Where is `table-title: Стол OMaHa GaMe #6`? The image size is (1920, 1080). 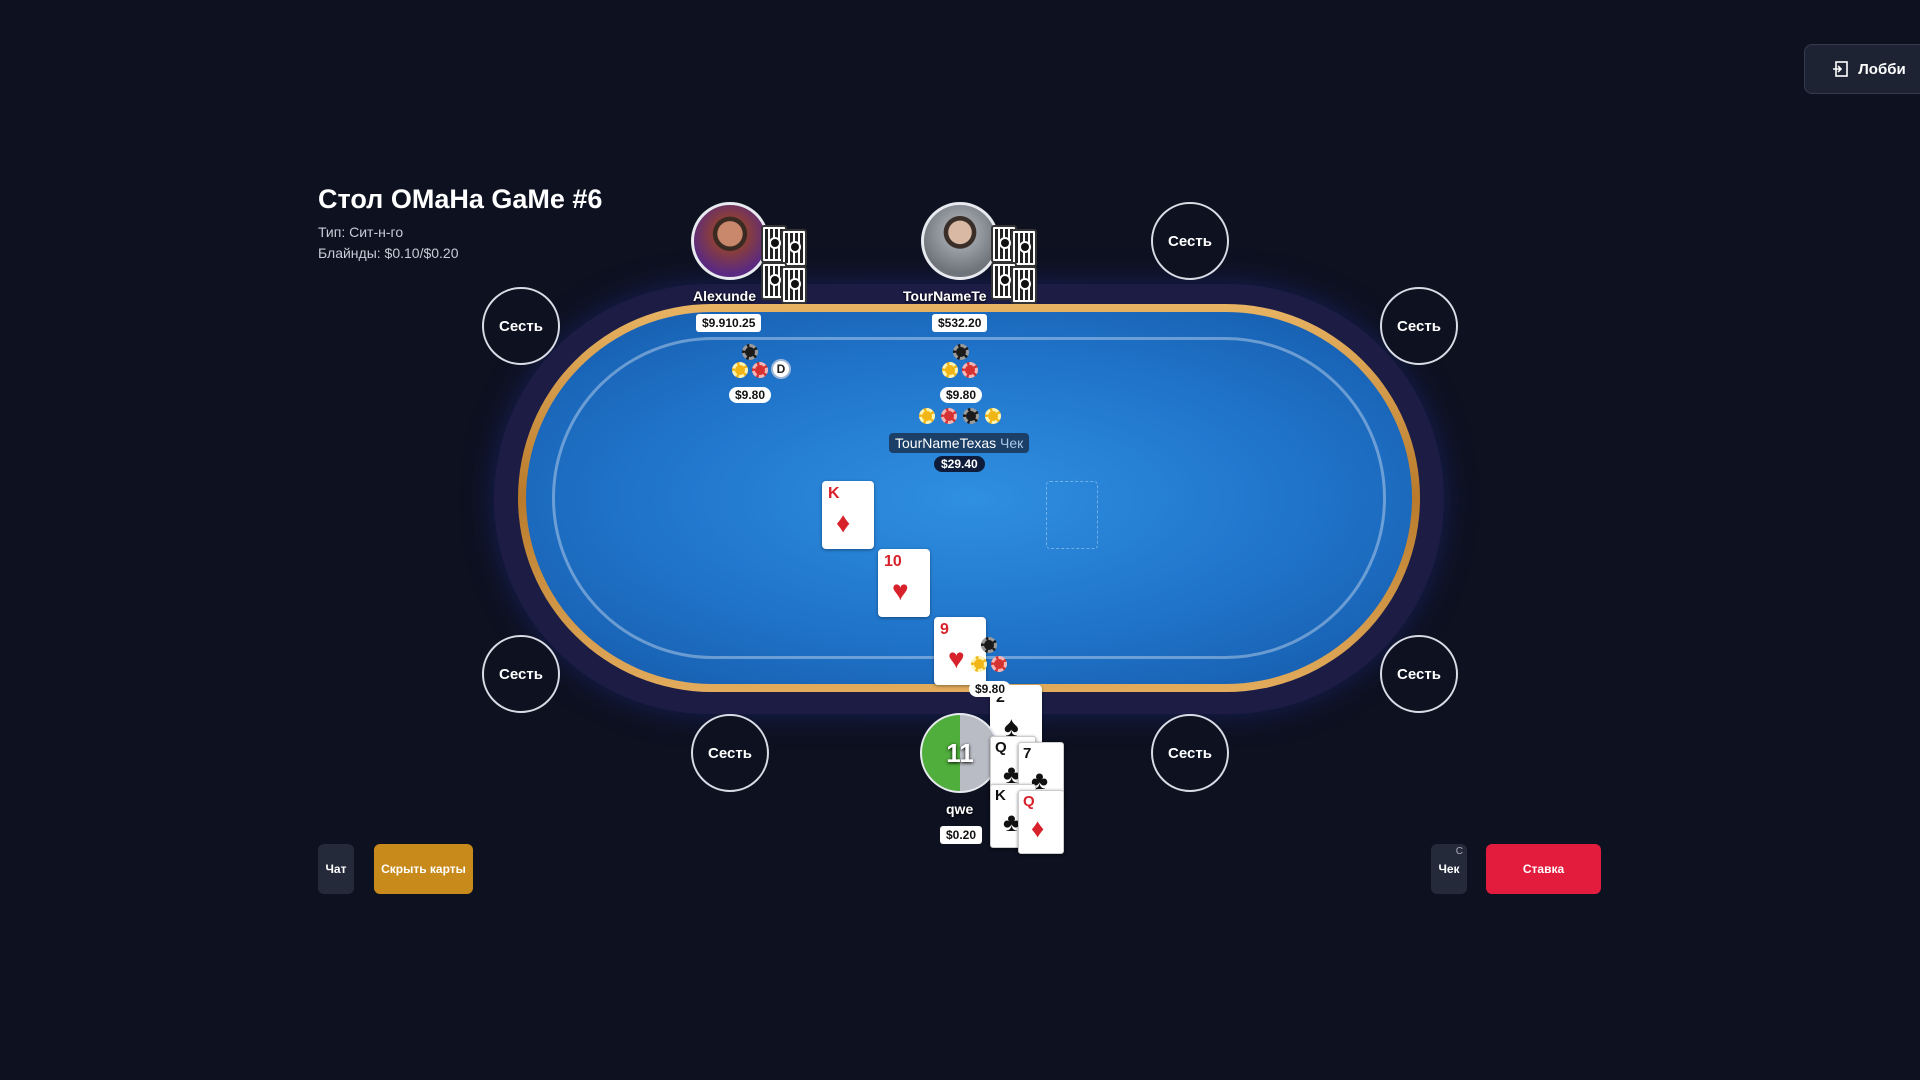 table-title: Стол OMaHa GaMe #6 is located at coordinates (460, 199).